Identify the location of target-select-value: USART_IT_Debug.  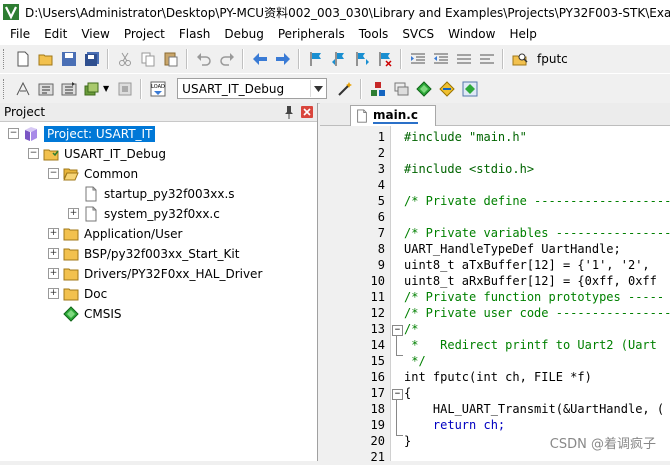
(233, 88).